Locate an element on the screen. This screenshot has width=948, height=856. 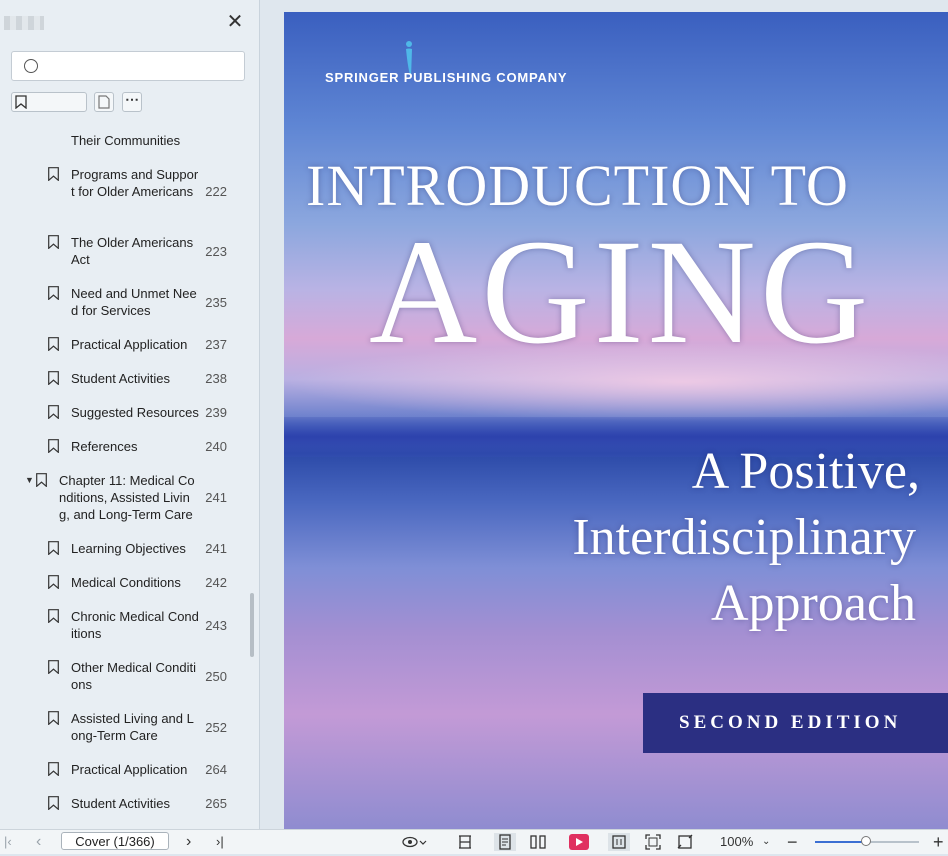
bookmark-page-number: 252 is located at coordinates (216, 727).